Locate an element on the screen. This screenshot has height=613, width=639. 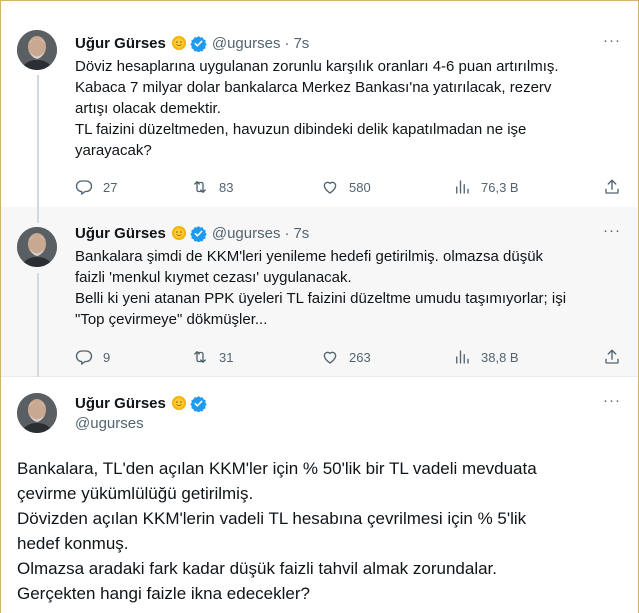
tweet-line: hedef konmuş. is located at coordinates (73, 543).